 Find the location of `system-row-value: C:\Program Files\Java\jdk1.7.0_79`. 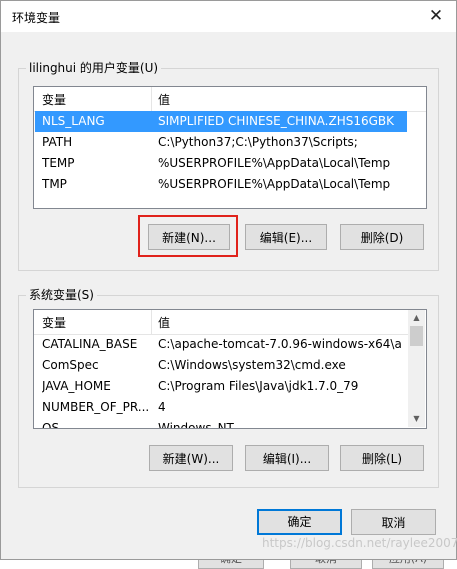

system-row-value: C:\Program Files\Java\jdk1.7.0_79 is located at coordinates (258, 386).